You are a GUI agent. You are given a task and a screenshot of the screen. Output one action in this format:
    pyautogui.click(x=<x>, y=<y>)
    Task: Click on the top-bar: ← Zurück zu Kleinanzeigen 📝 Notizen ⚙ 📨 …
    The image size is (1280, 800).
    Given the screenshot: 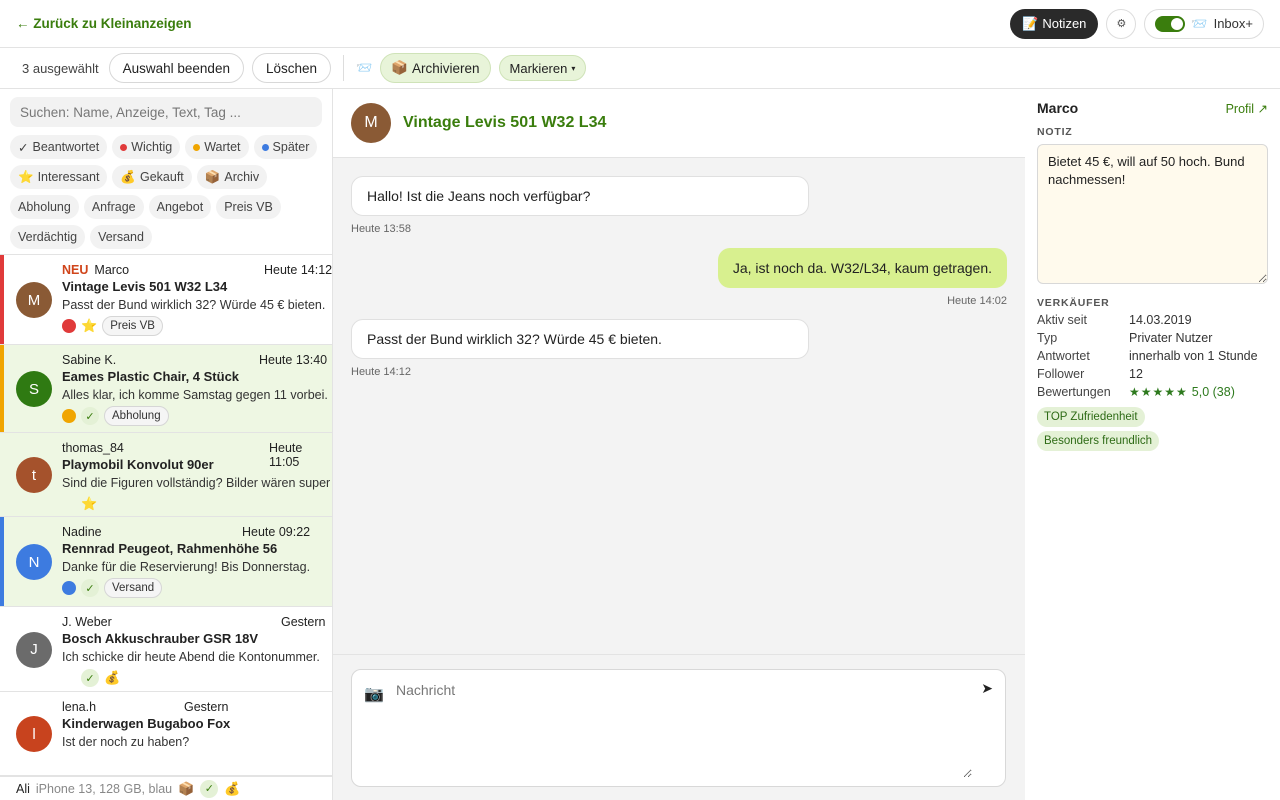 What is the action you would take?
    pyautogui.click(x=640, y=24)
    